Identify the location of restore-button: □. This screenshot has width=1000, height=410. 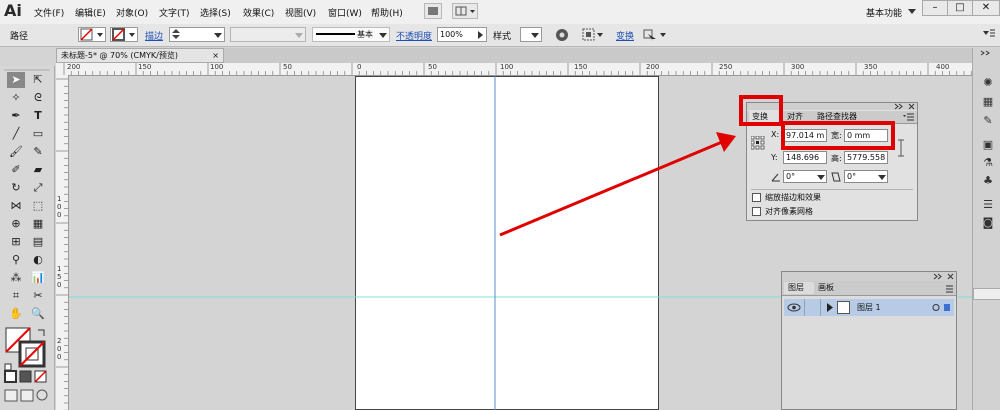
(960, 8).